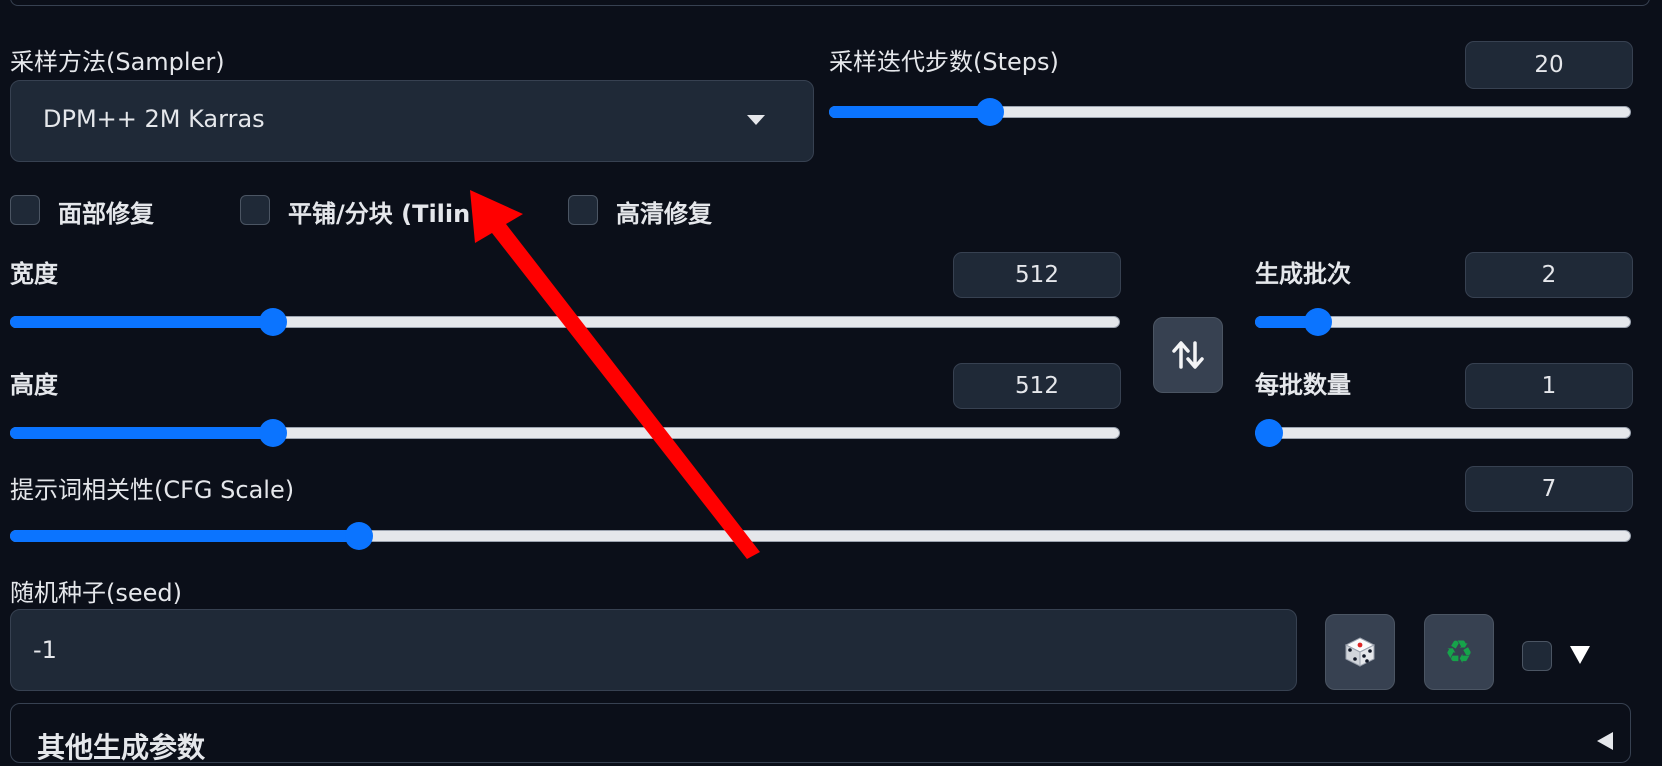 The width and height of the screenshot is (1662, 766). I want to click on seed-value: -1, so click(45, 650).